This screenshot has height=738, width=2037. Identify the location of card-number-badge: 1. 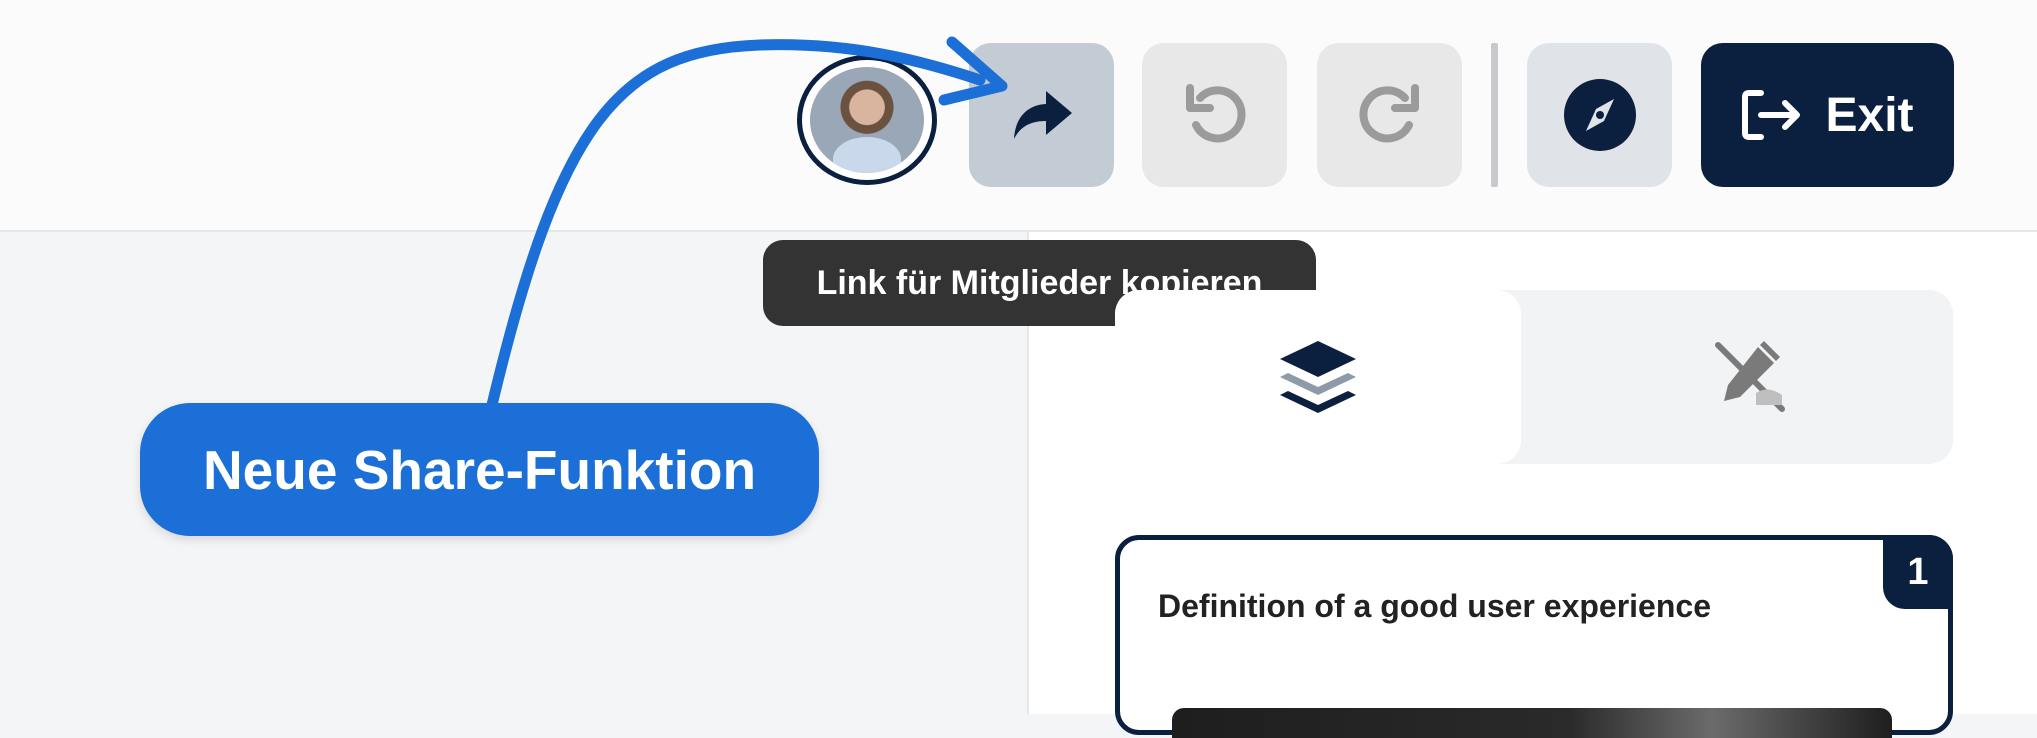
(1918, 572).